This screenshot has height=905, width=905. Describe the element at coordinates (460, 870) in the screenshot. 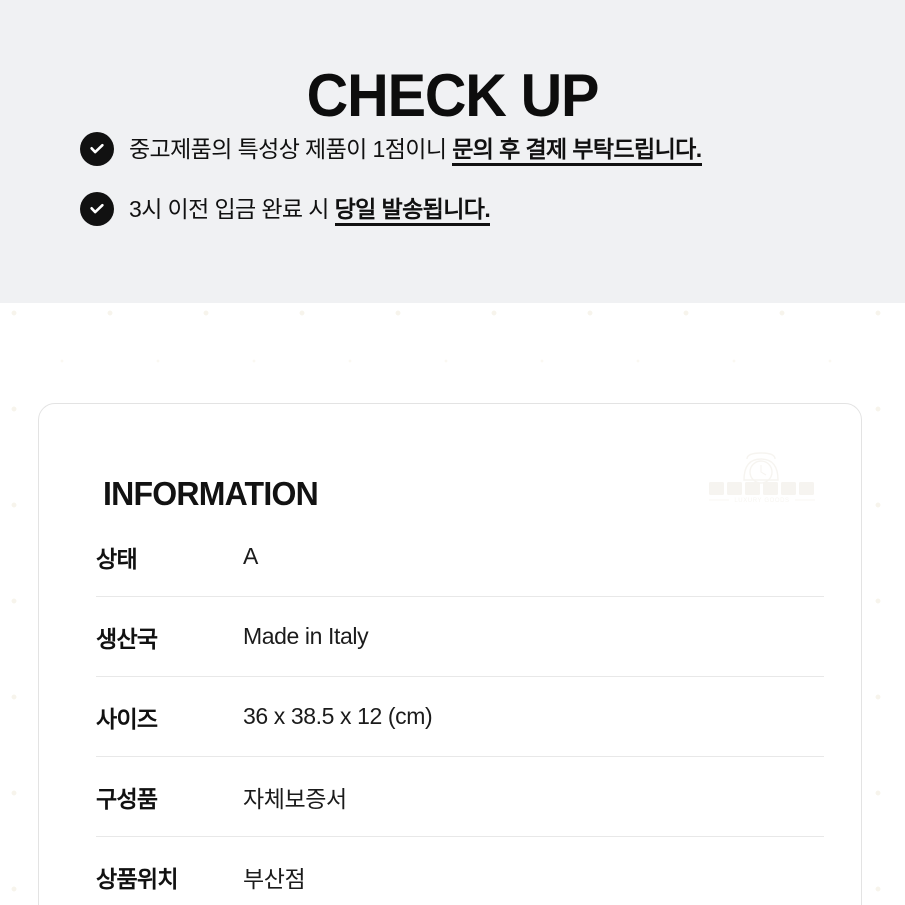

I see `table-row: 상품위치 부산점` at that location.